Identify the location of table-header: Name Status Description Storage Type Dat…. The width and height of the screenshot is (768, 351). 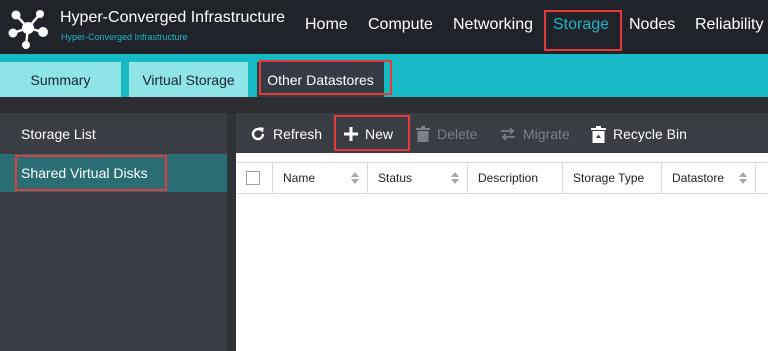
(502, 178).